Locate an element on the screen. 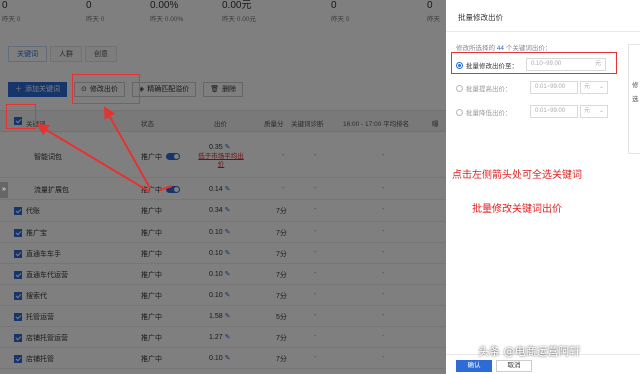 The image size is (640, 374). side-panel-text: 选 is located at coordinates (635, 99).